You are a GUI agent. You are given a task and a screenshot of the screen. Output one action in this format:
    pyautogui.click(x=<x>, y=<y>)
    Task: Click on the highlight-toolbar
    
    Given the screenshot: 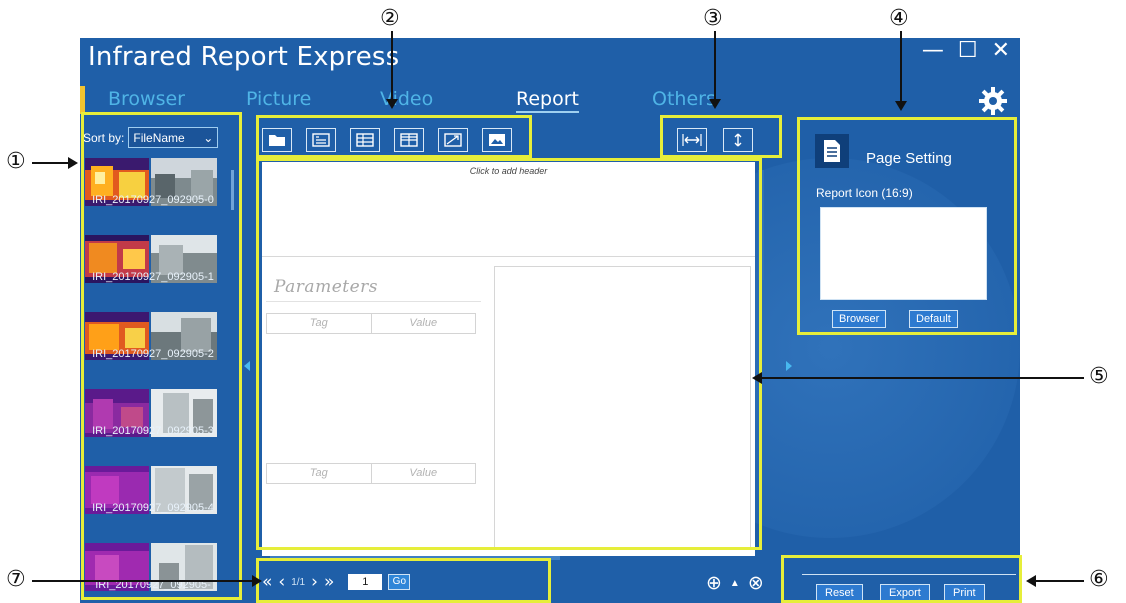 What is the action you would take?
    pyautogui.click(x=394, y=136)
    